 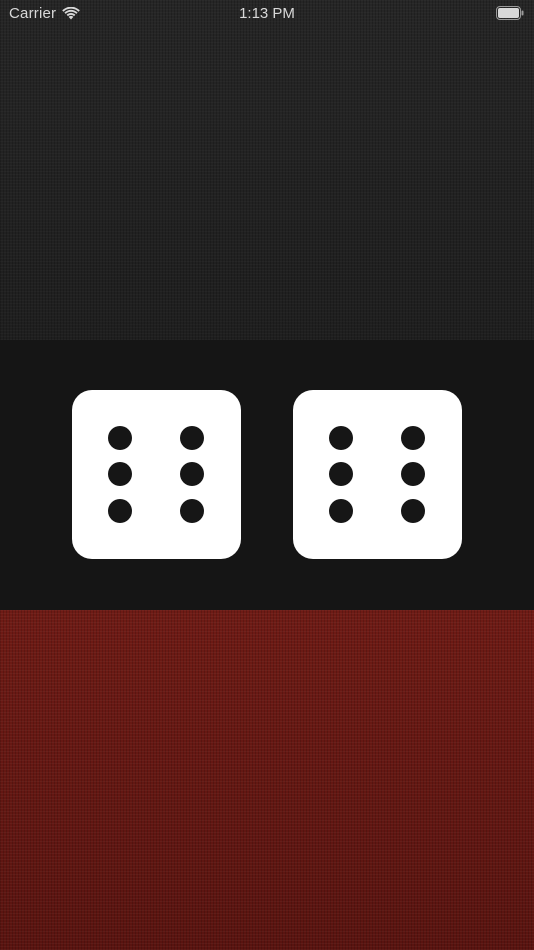 I want to click on right-die, so click(x=377, y=474).